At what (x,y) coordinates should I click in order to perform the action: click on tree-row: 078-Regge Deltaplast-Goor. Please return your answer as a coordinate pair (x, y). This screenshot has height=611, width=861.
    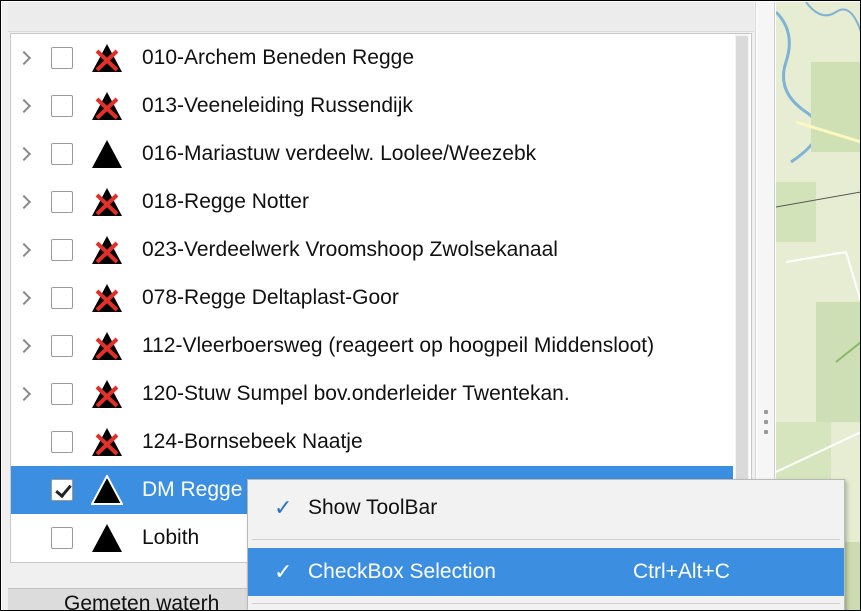
    Looking at the image, I should click on (372, 298).